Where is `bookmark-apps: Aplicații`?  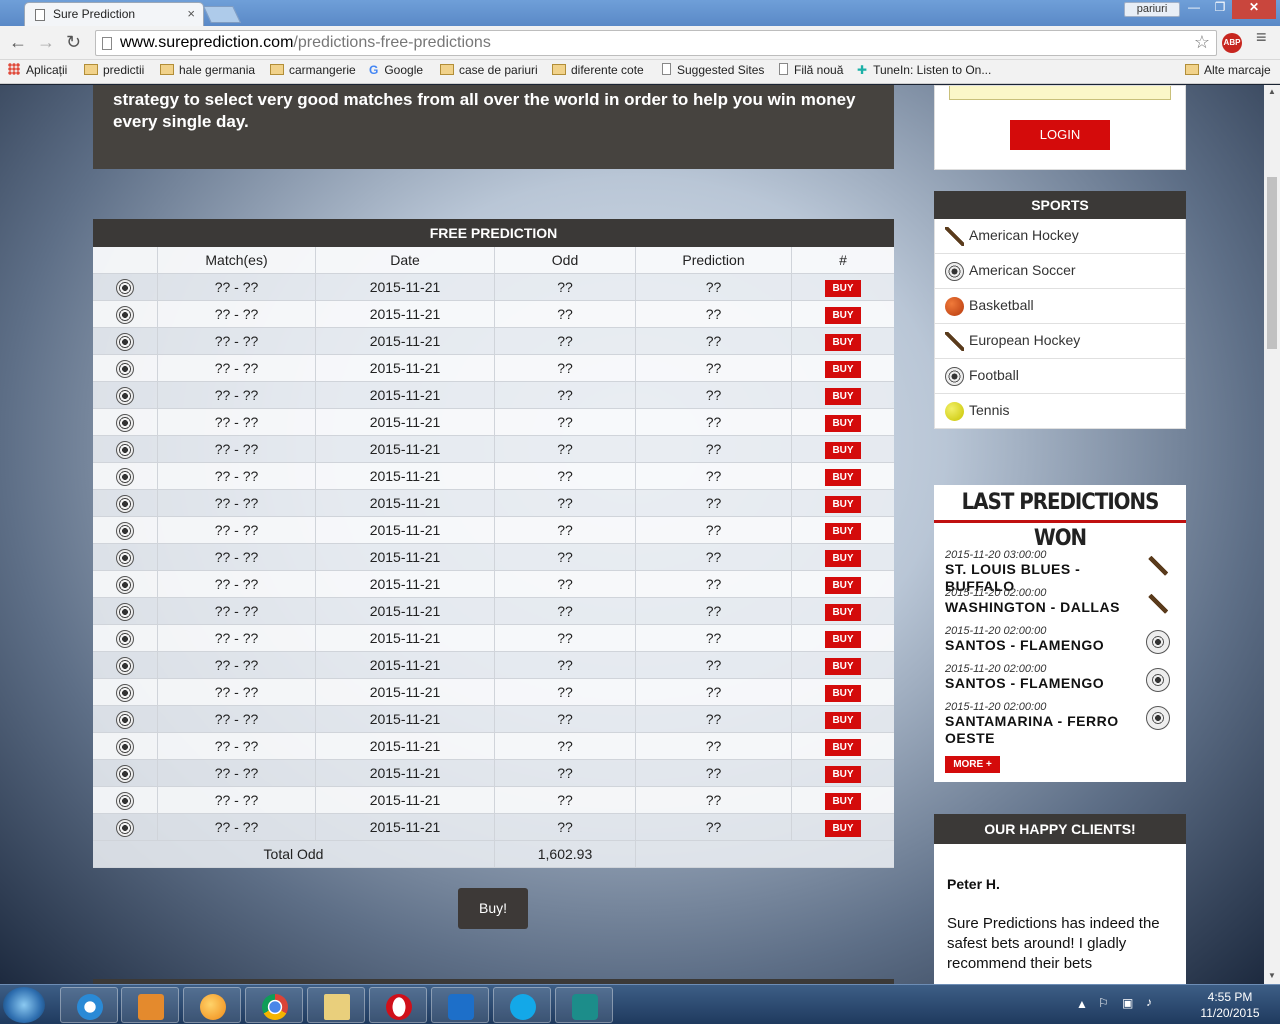
bookmark-apps: Aplicații is located at coordinates (37, 70).